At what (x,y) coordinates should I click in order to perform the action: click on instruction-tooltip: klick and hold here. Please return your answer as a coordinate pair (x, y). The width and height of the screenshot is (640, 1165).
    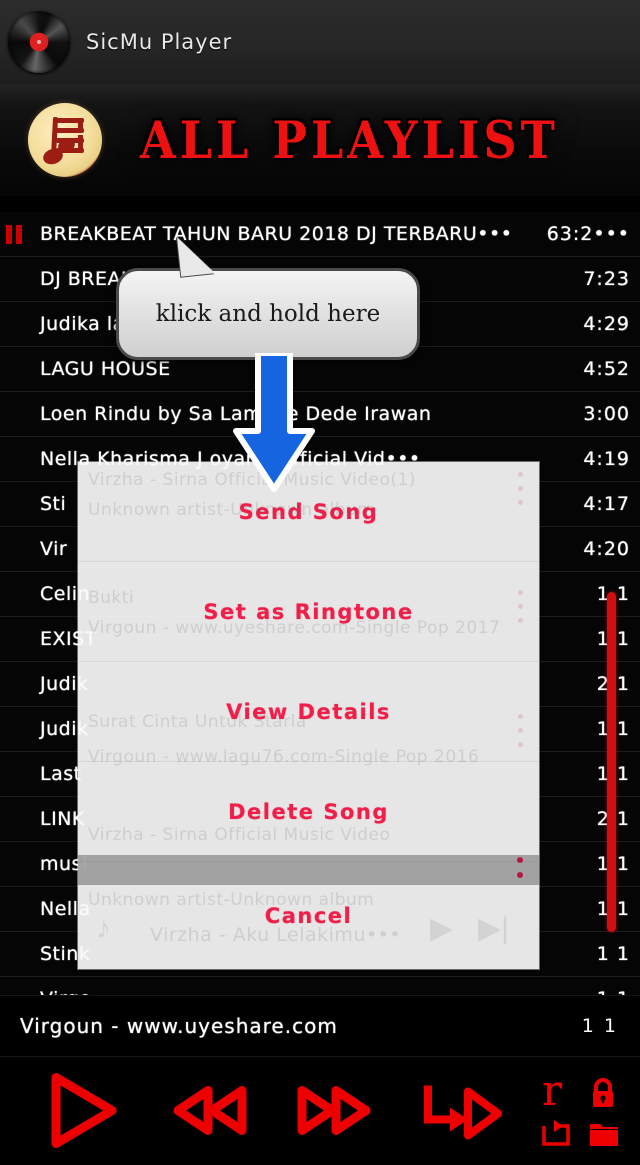
    Looking at the image, I should click on (268, 296).